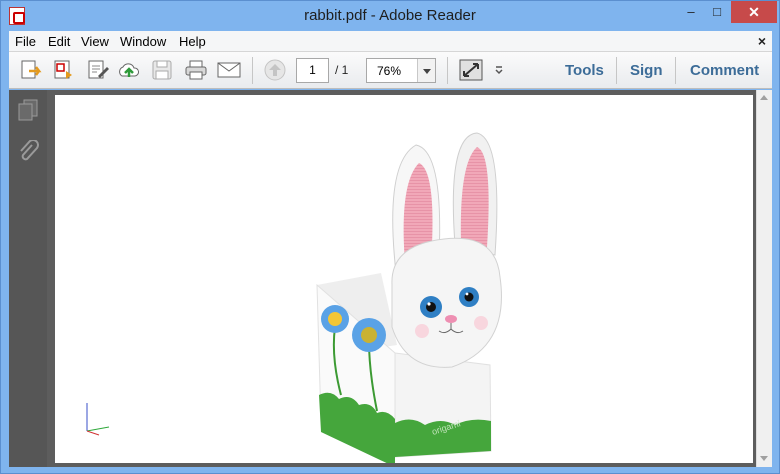 This screenshot has width=780, height=474. What do you see at coordinates (59, 41) in the screenshot?
I see `menu-edit: Edit` at bounding box center [59, 41].